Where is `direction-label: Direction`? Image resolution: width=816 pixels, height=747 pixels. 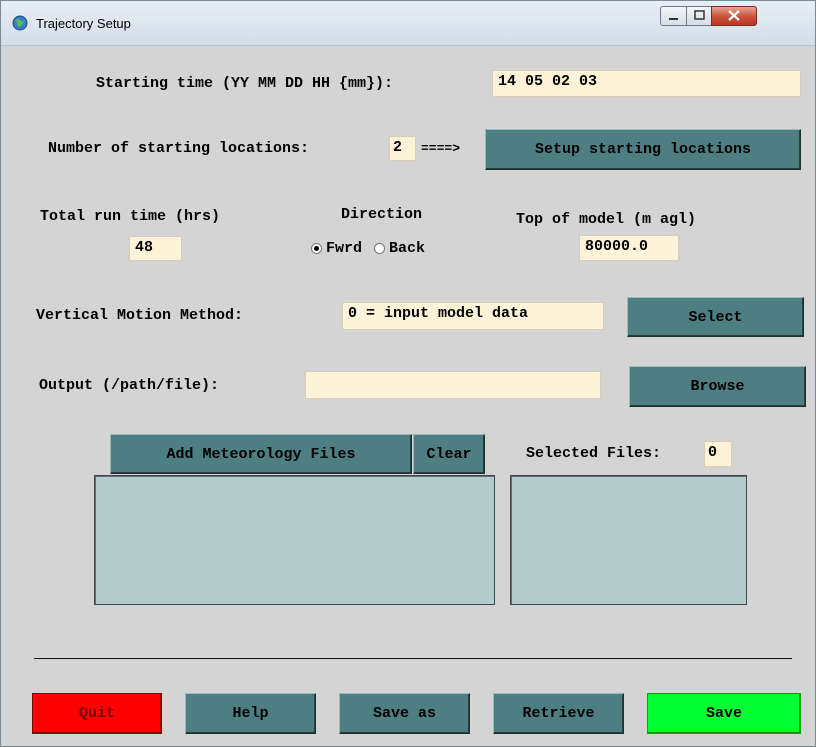 direction-label: Direction is located at coordinates (382, 214).